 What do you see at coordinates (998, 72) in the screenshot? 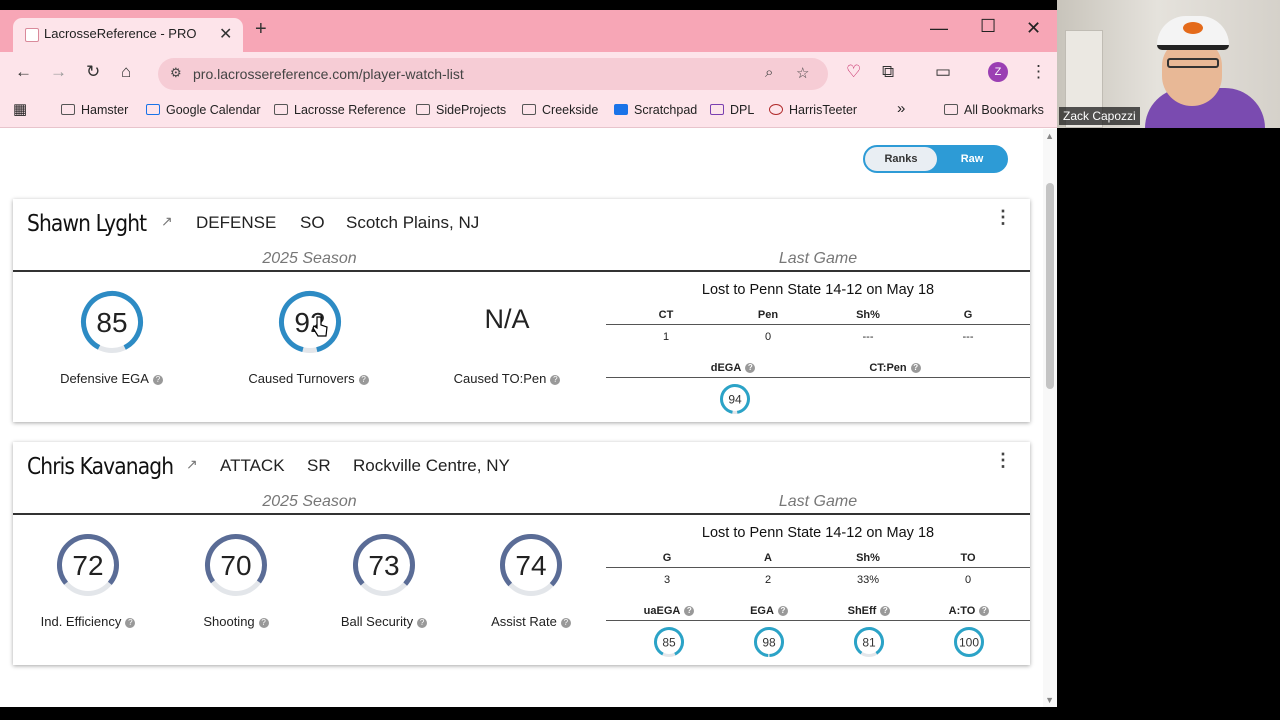
I see `profile-avatar: Z` at bounding box center [998, 72].